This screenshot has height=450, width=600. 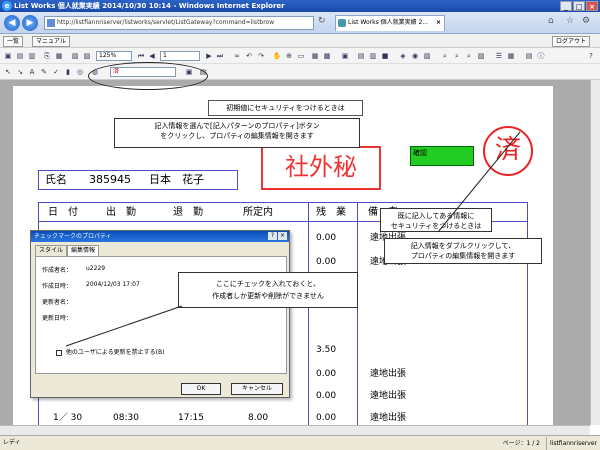 I want to click on horizontal-scrollbar, so click(x=295, y=430).